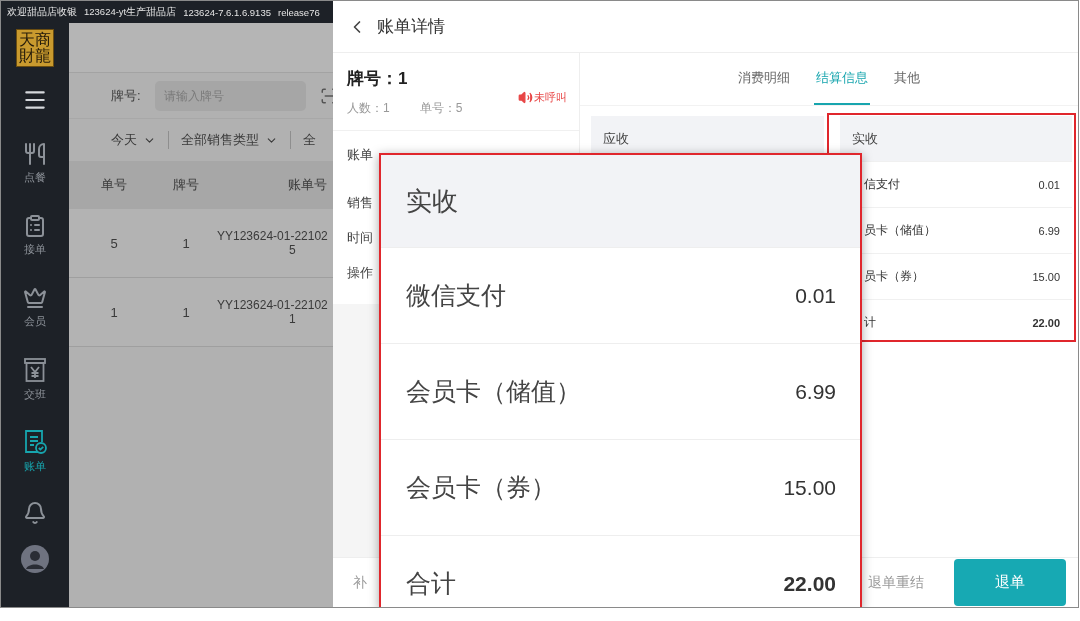 The height and width of the screenshot is (621, 1080). Describe the element at coordinates (431, 583) in the screenshot. I see `payment-label: 合计` at that location.